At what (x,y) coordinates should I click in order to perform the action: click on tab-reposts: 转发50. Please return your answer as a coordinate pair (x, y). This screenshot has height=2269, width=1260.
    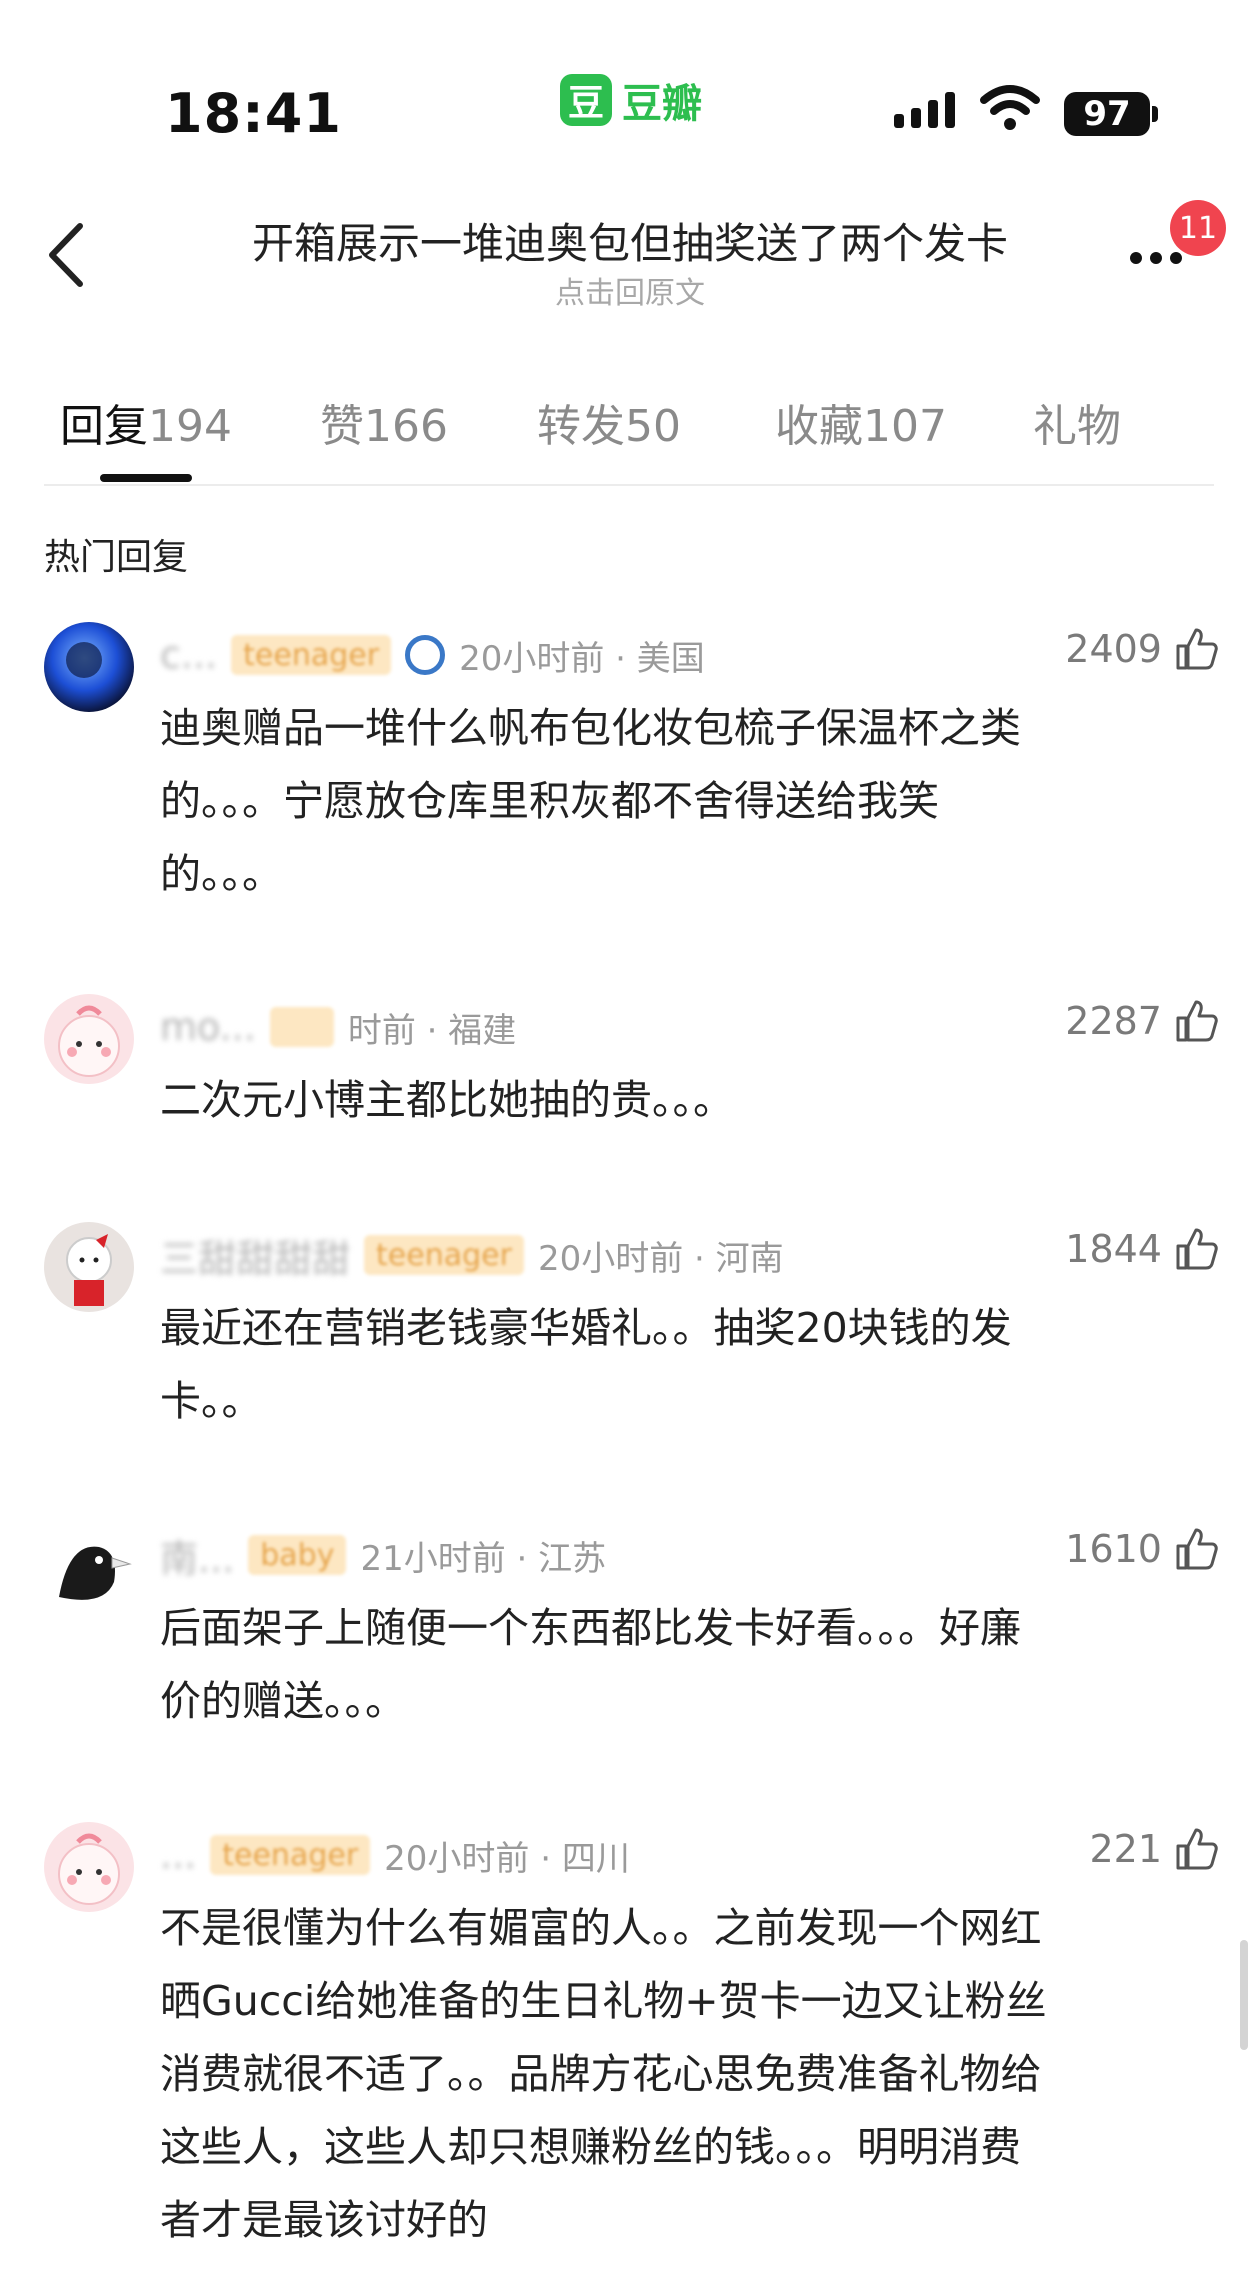
    Looking at the image, I should click on (609, 422).